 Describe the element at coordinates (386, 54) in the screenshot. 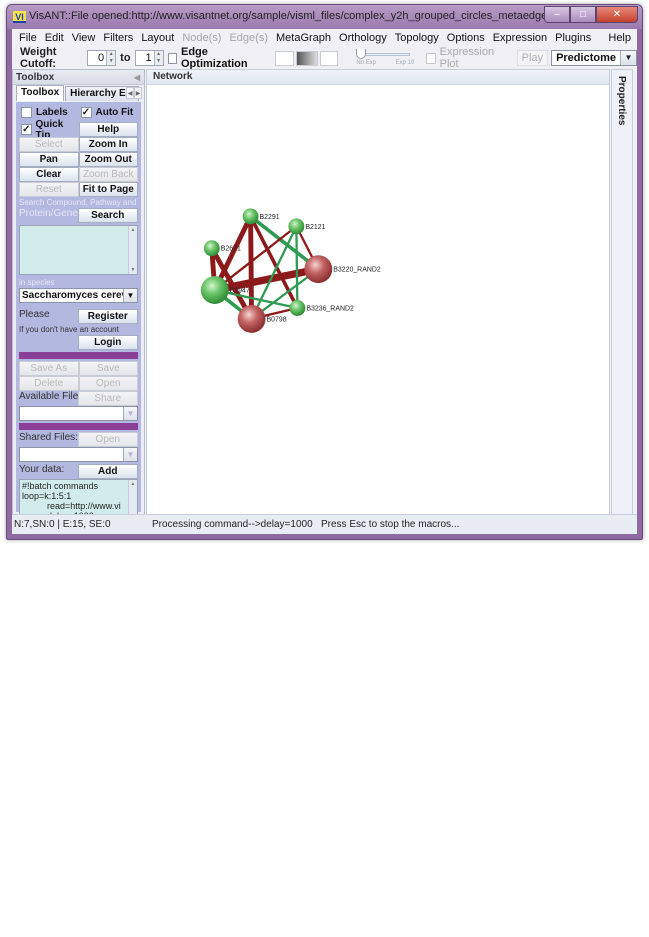

I see `slider-track` at that location.